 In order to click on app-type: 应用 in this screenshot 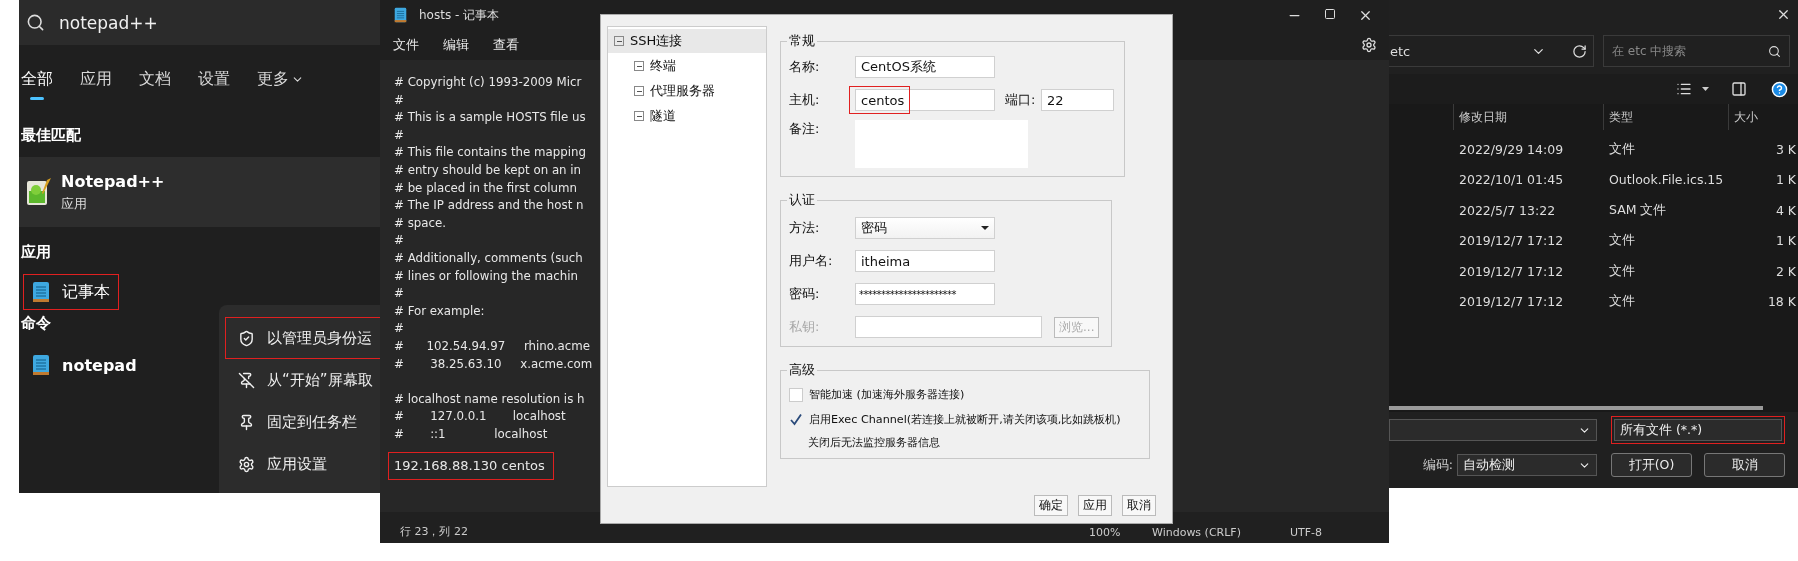, I will do `click(74, 203)`.